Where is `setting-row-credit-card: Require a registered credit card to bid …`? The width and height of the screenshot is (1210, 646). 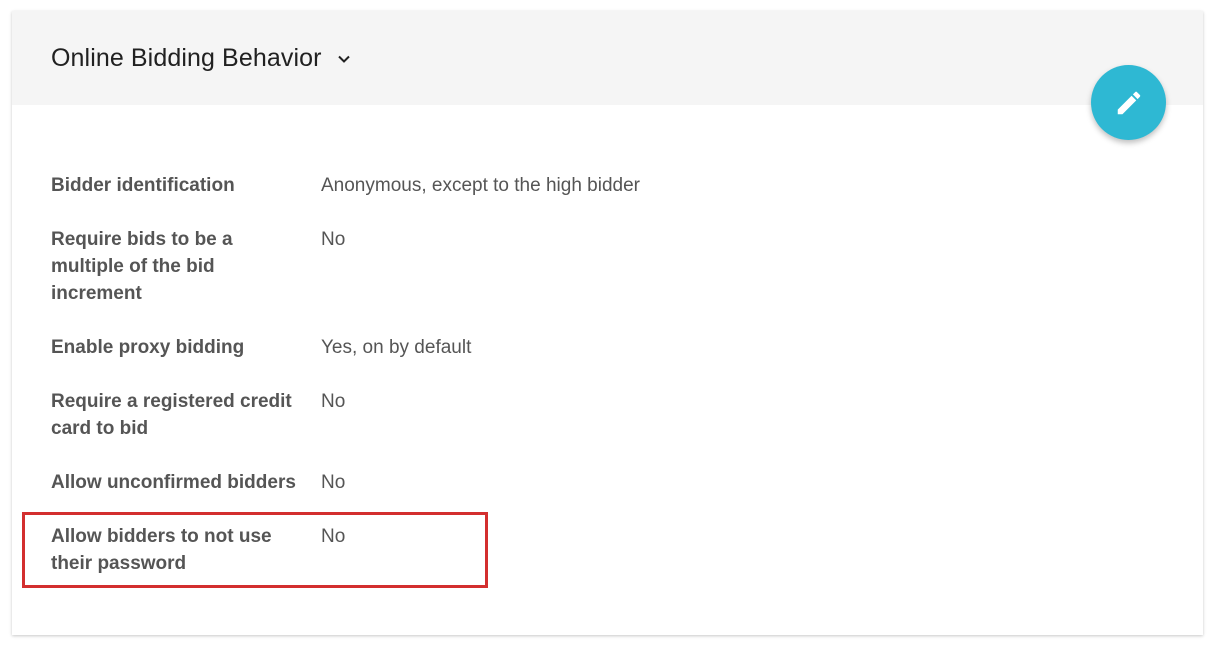 setting-row-credit-card: Require a registered credit card to bid … is located at coordinates (391, 416).